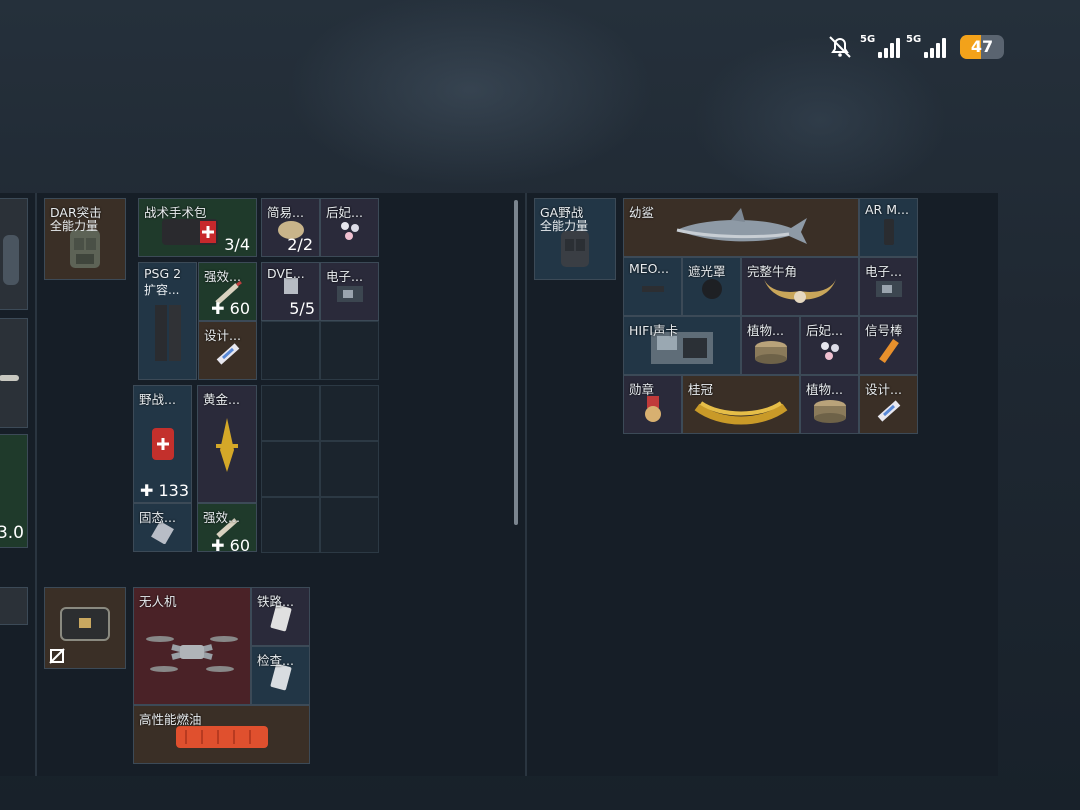  What do you see at coordinates (12, 533) in the screenshot?
I see `equipment-value: 3.0` at bounding box center [12, 533].